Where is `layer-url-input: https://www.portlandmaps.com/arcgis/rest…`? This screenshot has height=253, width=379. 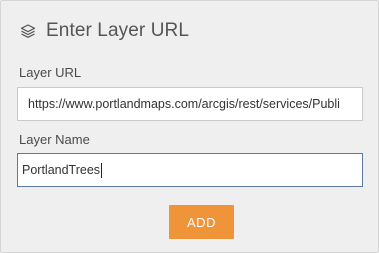 layer-url-input: https://www.portlandmaps.com/arcgis/rest… is located at coordinates (190, 104).